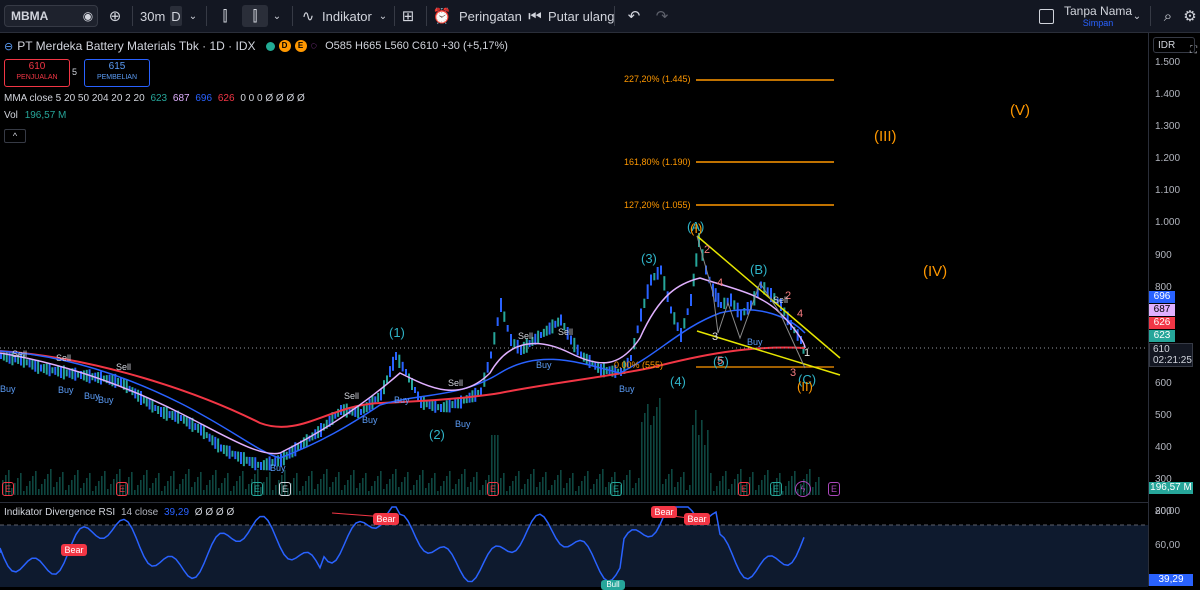  Describe the element at coordinates (300, 46) in the screenshot. I see `earnings-badge: E` at that location.